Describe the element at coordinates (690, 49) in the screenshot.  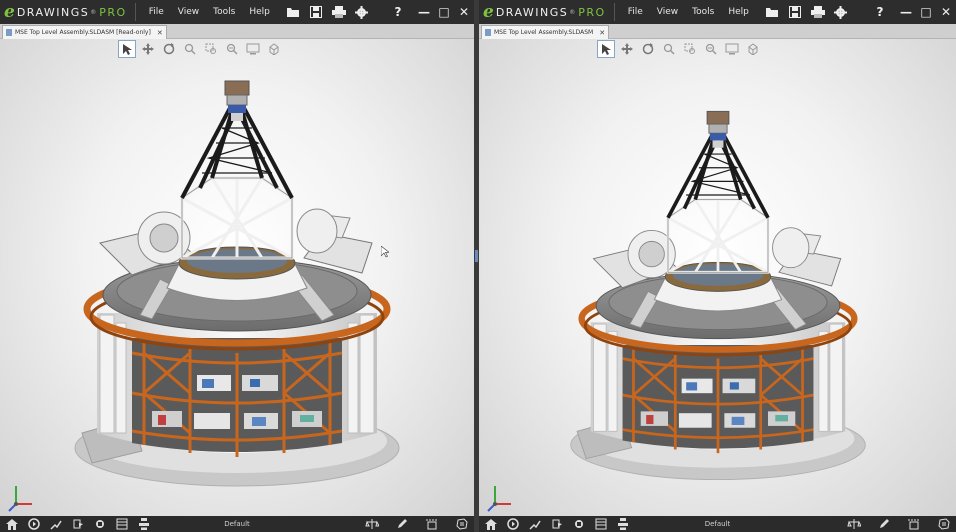
I see `zoom-area-icon` at that location.